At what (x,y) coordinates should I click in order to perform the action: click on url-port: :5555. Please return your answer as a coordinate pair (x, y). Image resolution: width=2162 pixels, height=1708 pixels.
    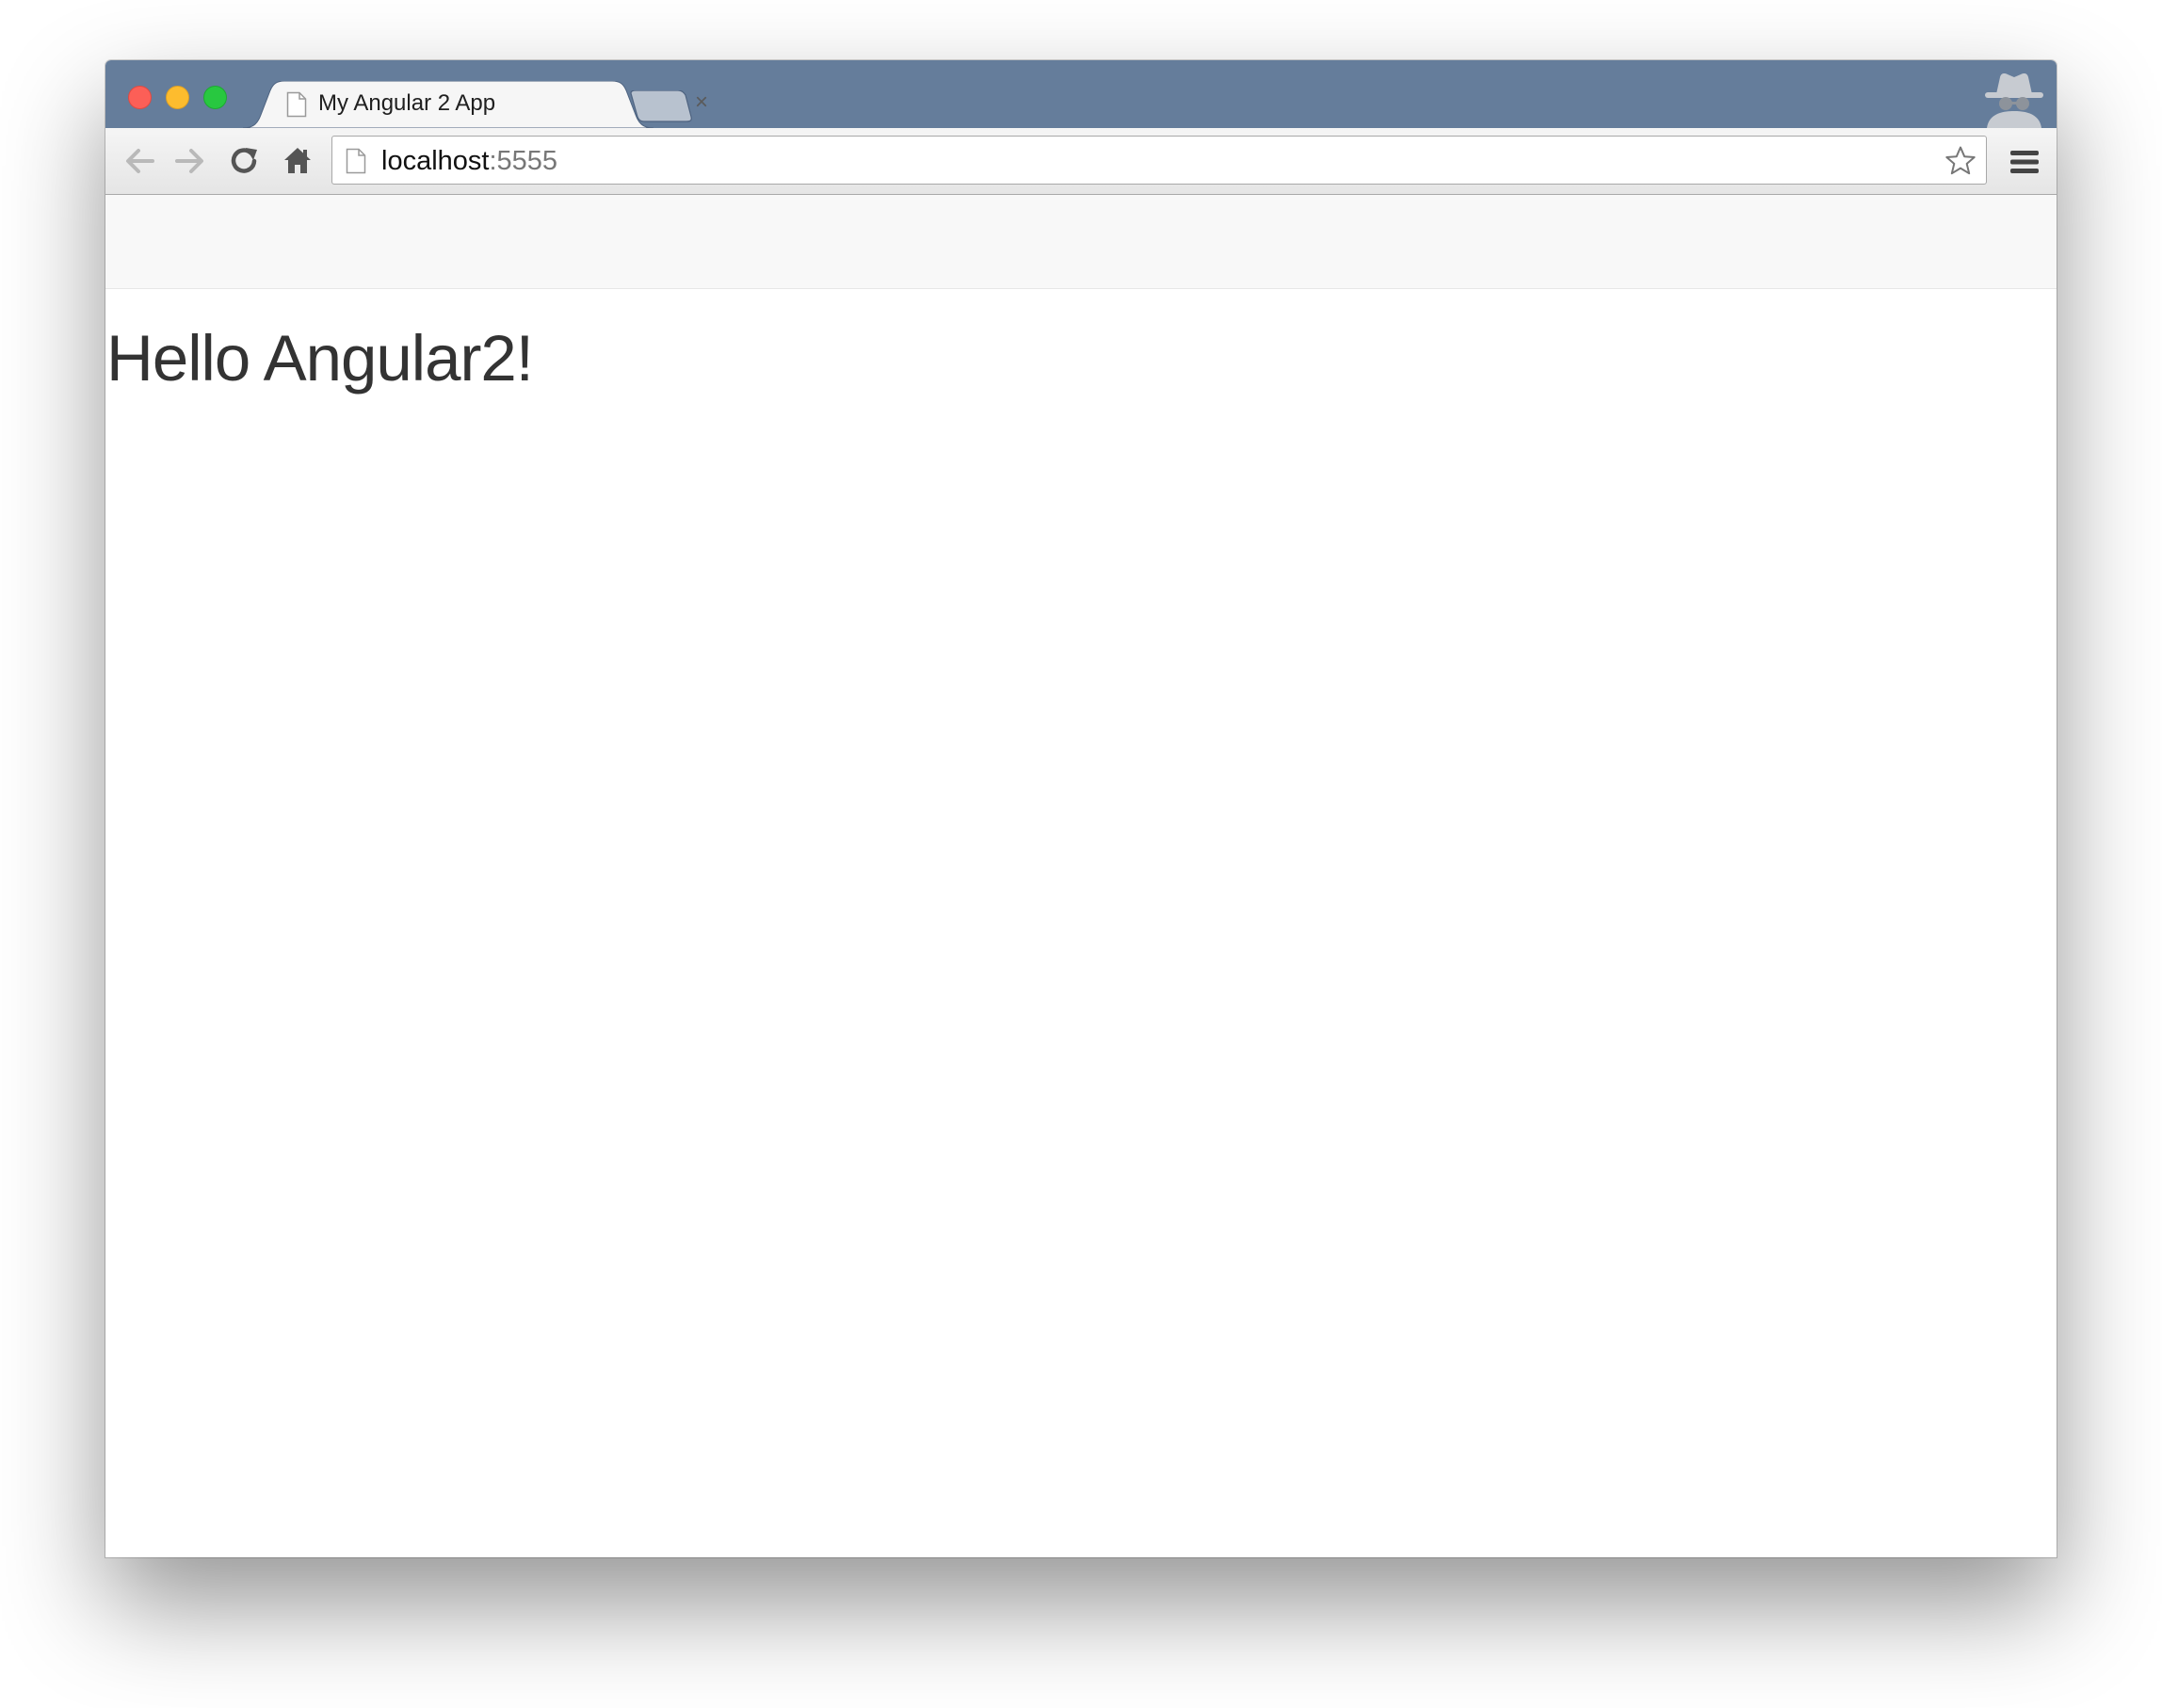
    Looking at the image, I should click on (523, 161).